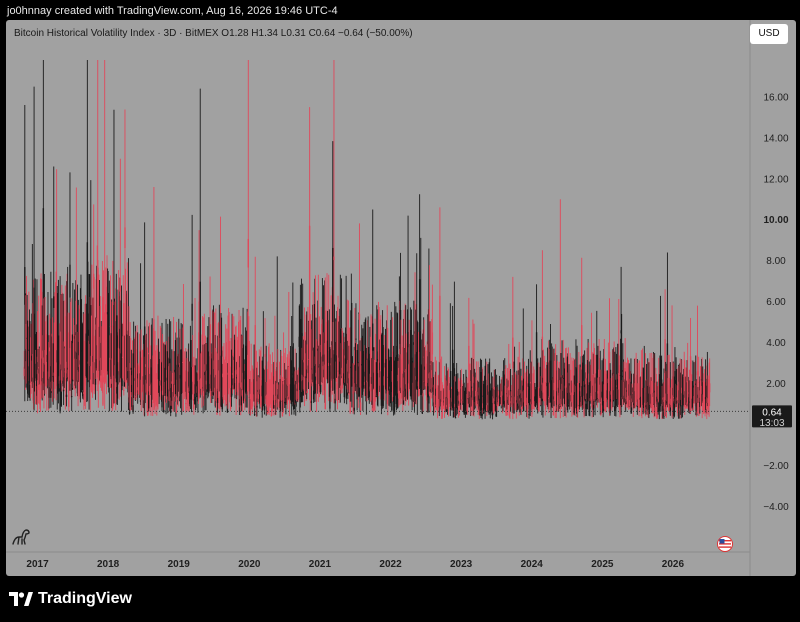  Describe the element at coordinates (772, 412) in the screenshot. I see `last-price-value: 0.64` at that location.